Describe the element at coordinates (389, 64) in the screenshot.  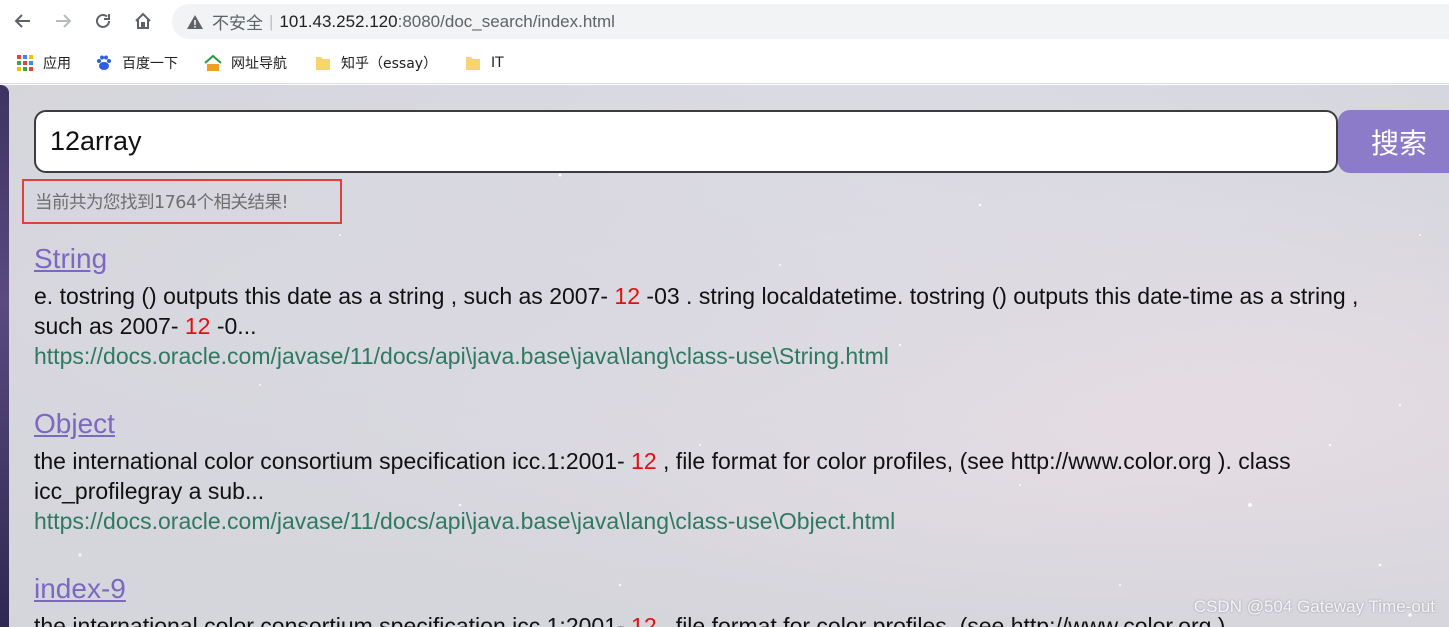
I see `bookmark-label: 知乎（essay）` at that location.